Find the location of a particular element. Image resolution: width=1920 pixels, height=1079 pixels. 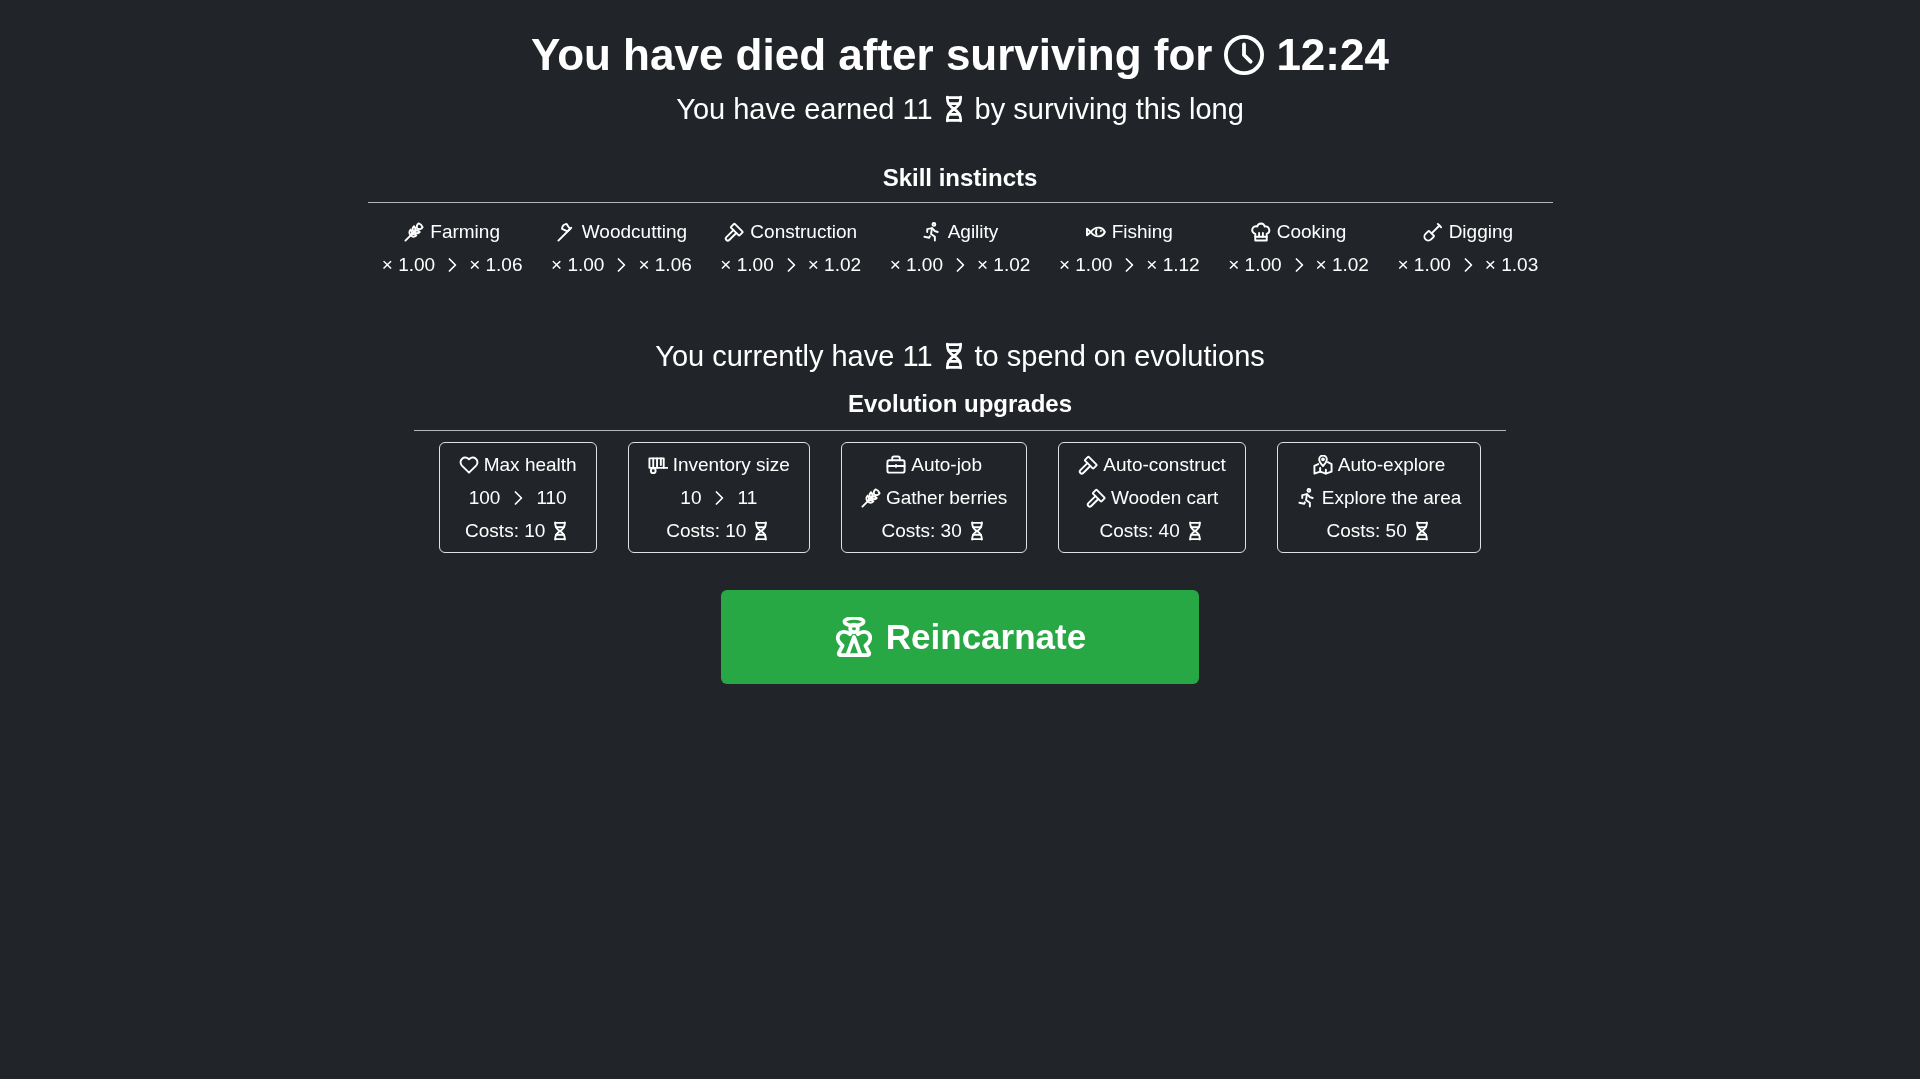

skill-name: Cooking is located at coordinates (1311, 232).